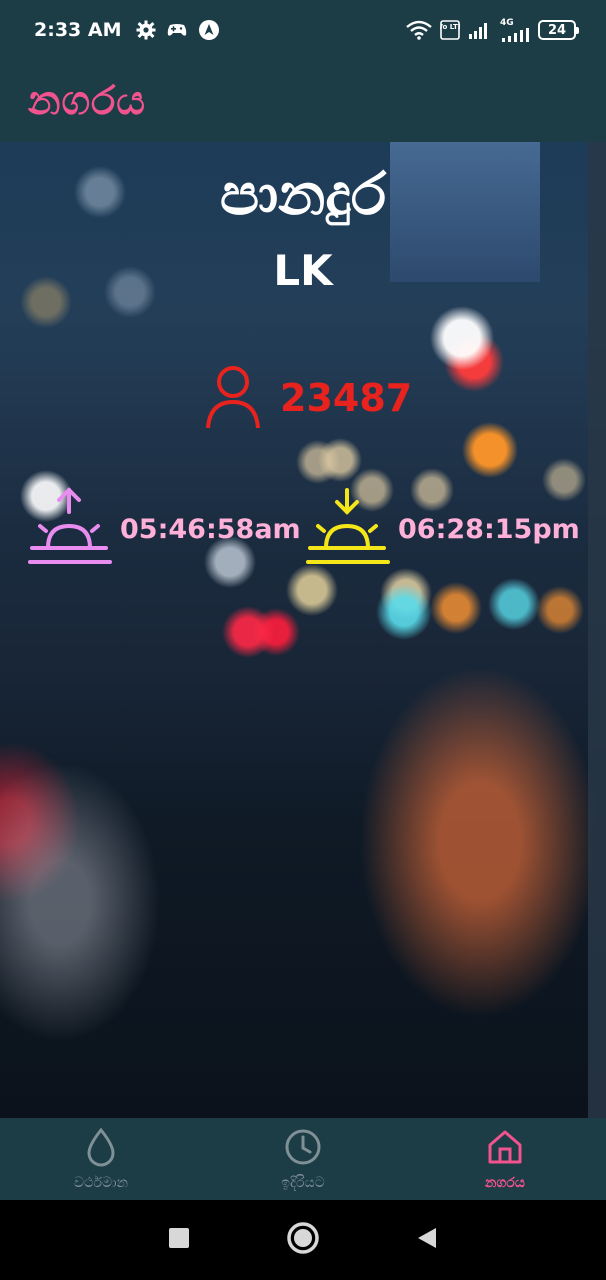 This screenshot has width=606, height=1280. Describe the element at coordinates (303, 270) in the screenshot. I see `country-code: LK` at that location.